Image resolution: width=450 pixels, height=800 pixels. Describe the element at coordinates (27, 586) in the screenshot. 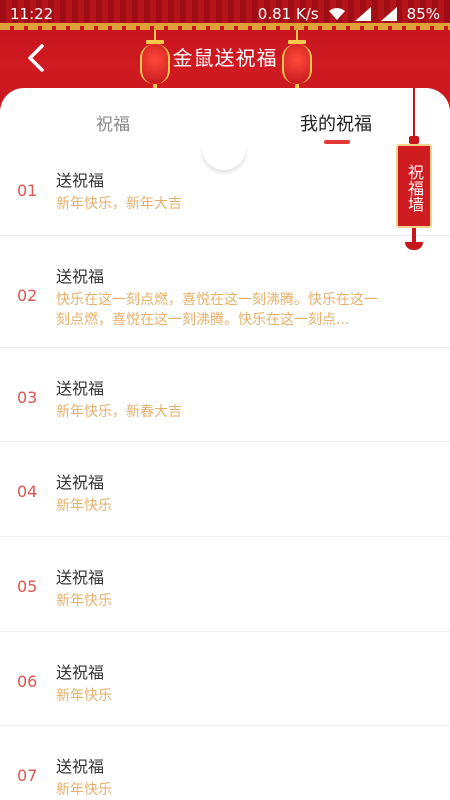

I see `item-number: 05` at that location.